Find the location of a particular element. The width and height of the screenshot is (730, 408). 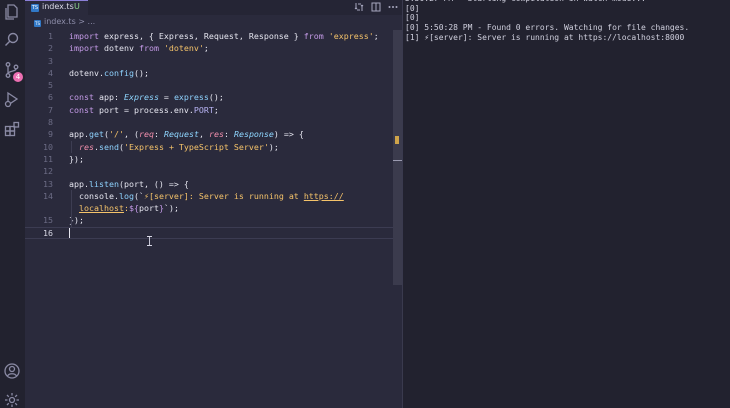

line-number: 2 is located at coordinates (50, 48).